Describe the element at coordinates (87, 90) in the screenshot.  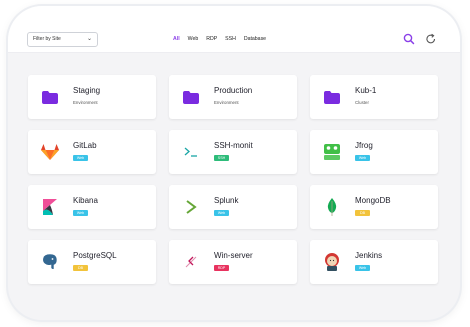
I see `card-title: Staging` at that location.